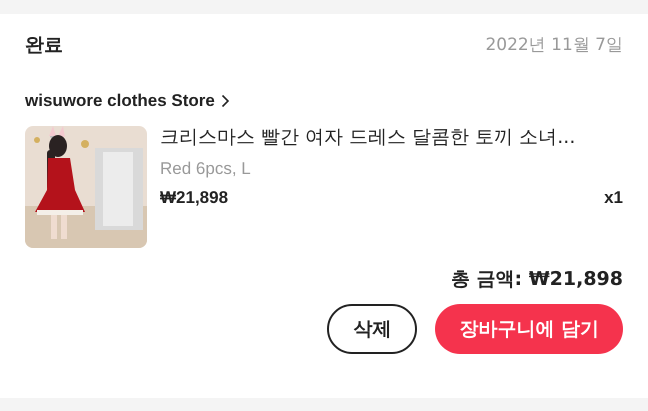 The height and width of the screenshot is (411, 648). I want to click on product-price: ₩21,898, so click(194, 198).